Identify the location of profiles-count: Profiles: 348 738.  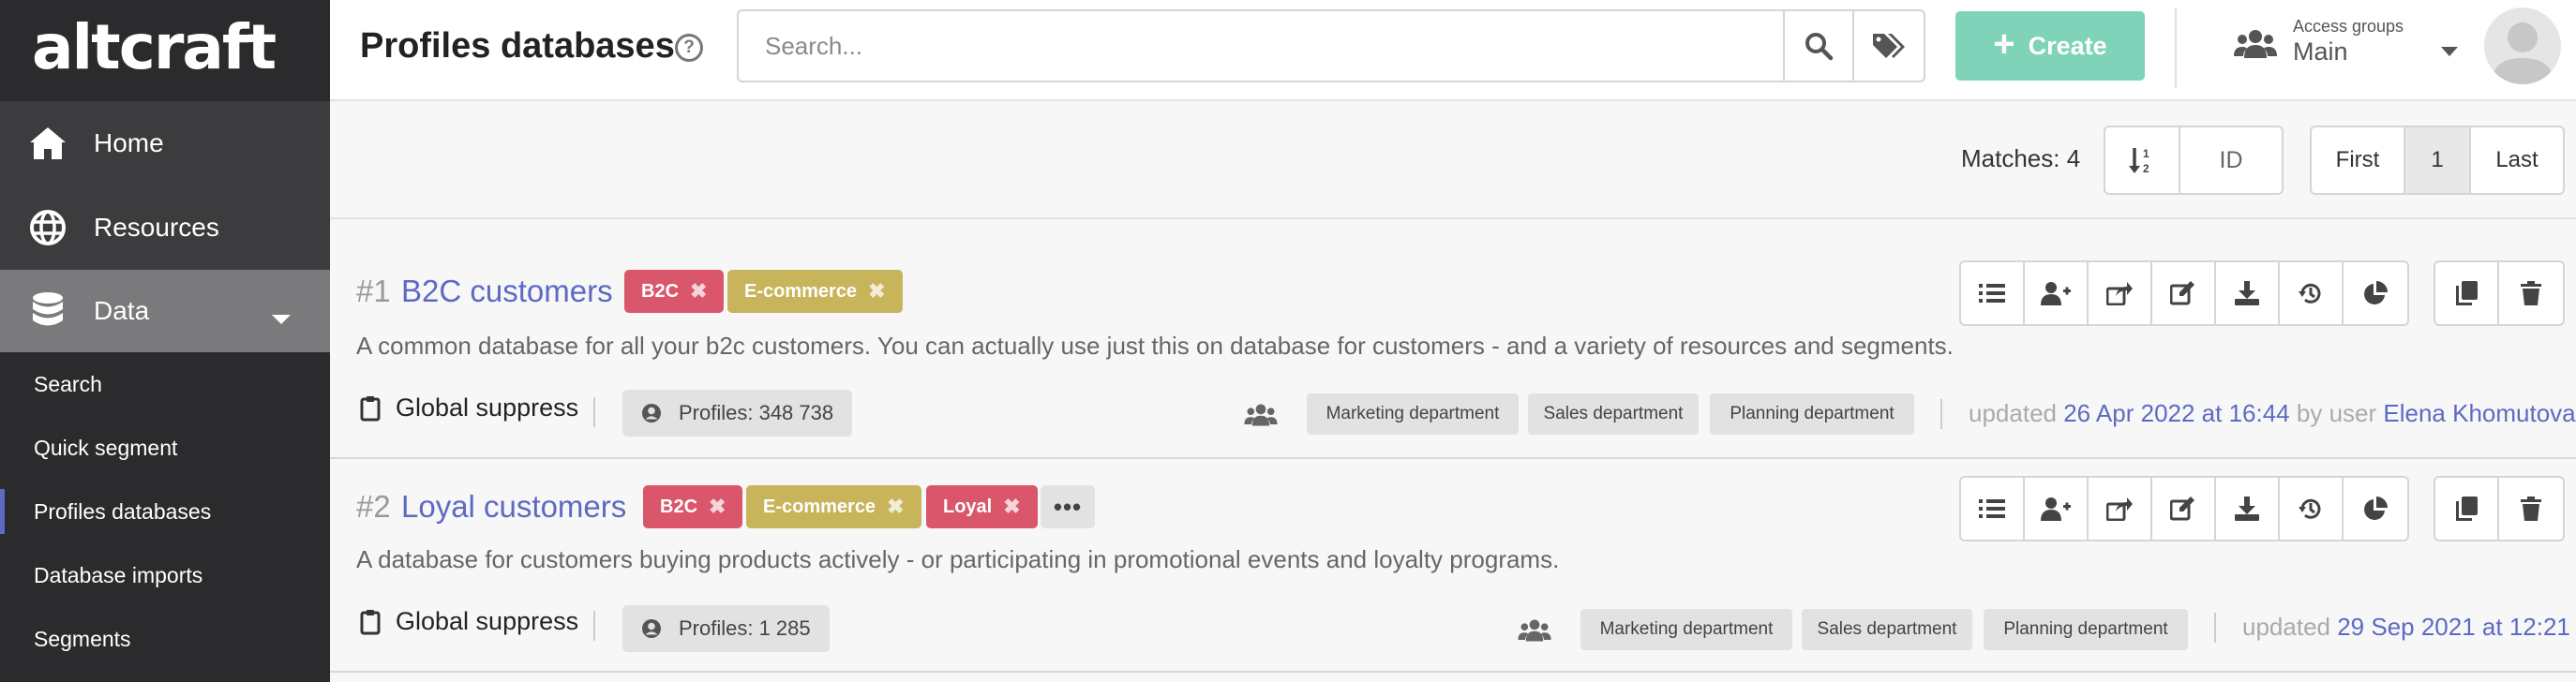
(756, 412).